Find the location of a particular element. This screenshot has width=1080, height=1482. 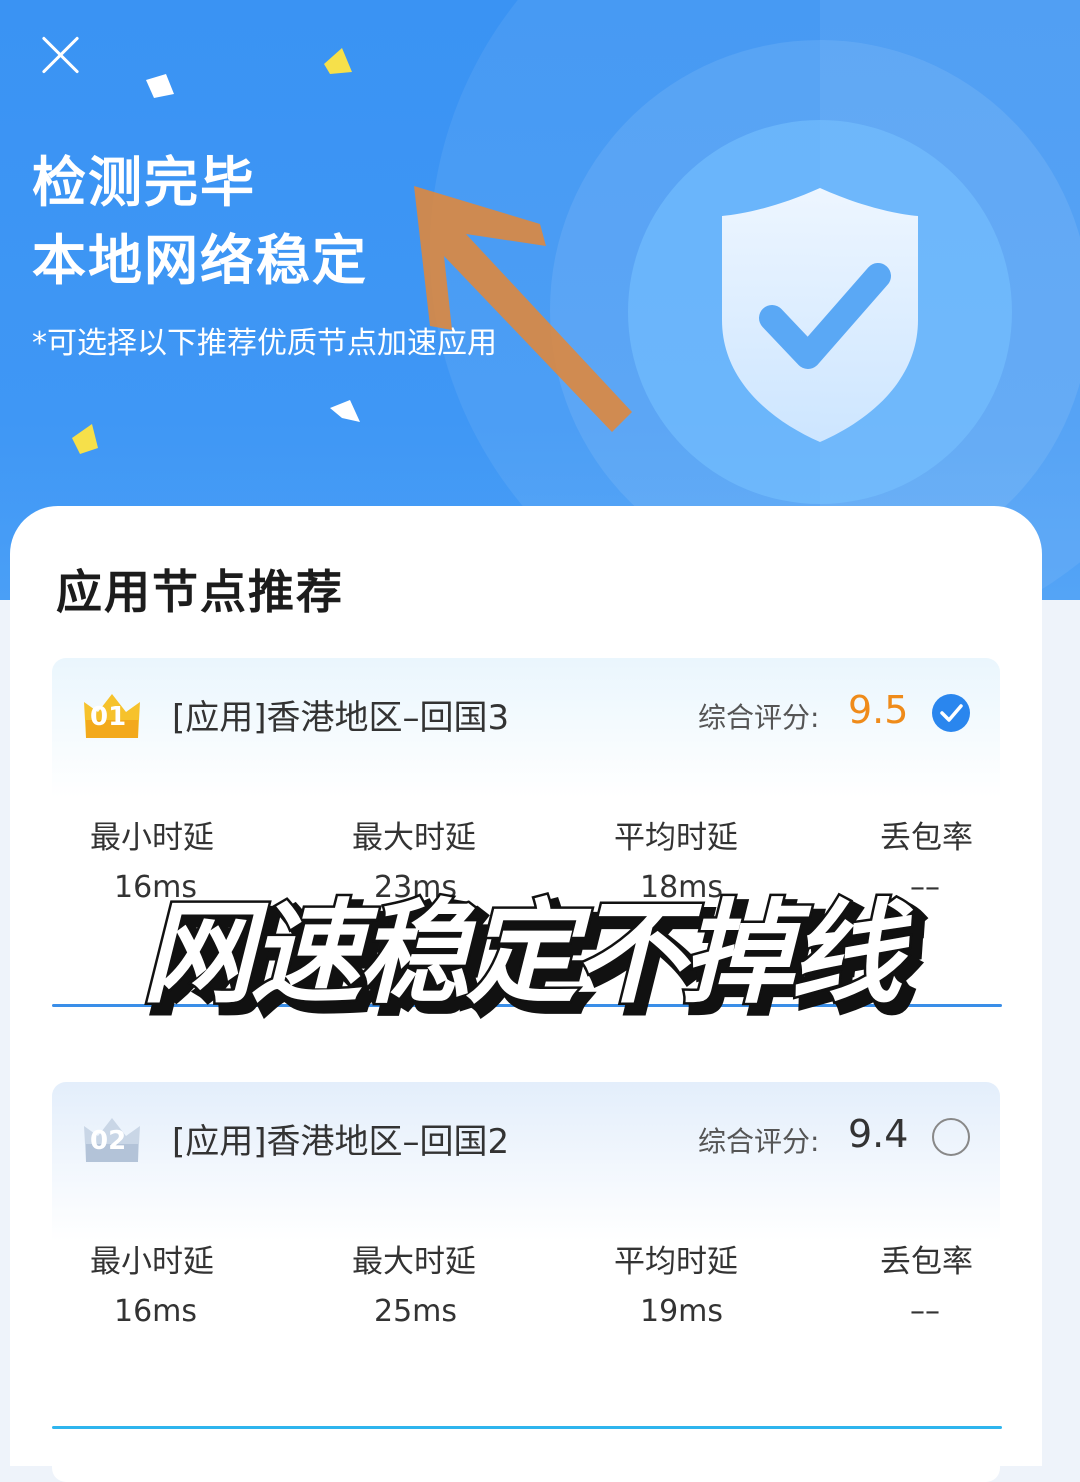

check-circle-icon is located at coordinates (951, 713).